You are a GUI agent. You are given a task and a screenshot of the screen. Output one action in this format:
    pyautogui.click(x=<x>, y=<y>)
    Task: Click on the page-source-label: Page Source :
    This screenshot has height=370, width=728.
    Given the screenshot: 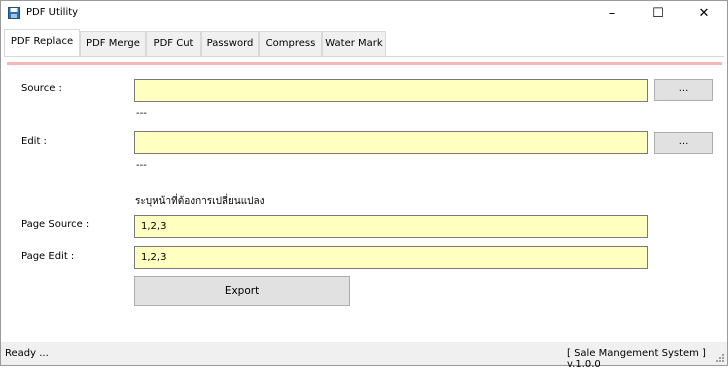 What is the action you would take?
    pyautogui.click(x=55, y=224)
    